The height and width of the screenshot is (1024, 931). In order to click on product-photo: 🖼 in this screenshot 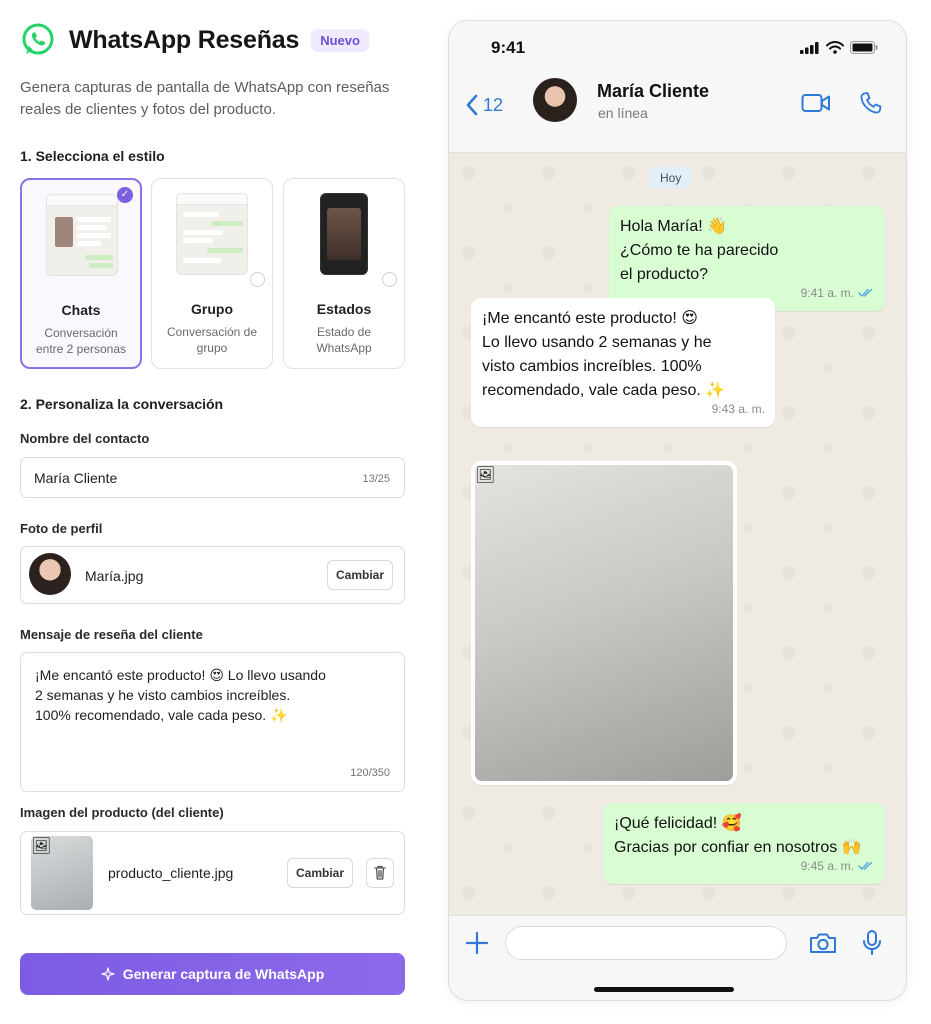, I will do `click(604, 623)`.